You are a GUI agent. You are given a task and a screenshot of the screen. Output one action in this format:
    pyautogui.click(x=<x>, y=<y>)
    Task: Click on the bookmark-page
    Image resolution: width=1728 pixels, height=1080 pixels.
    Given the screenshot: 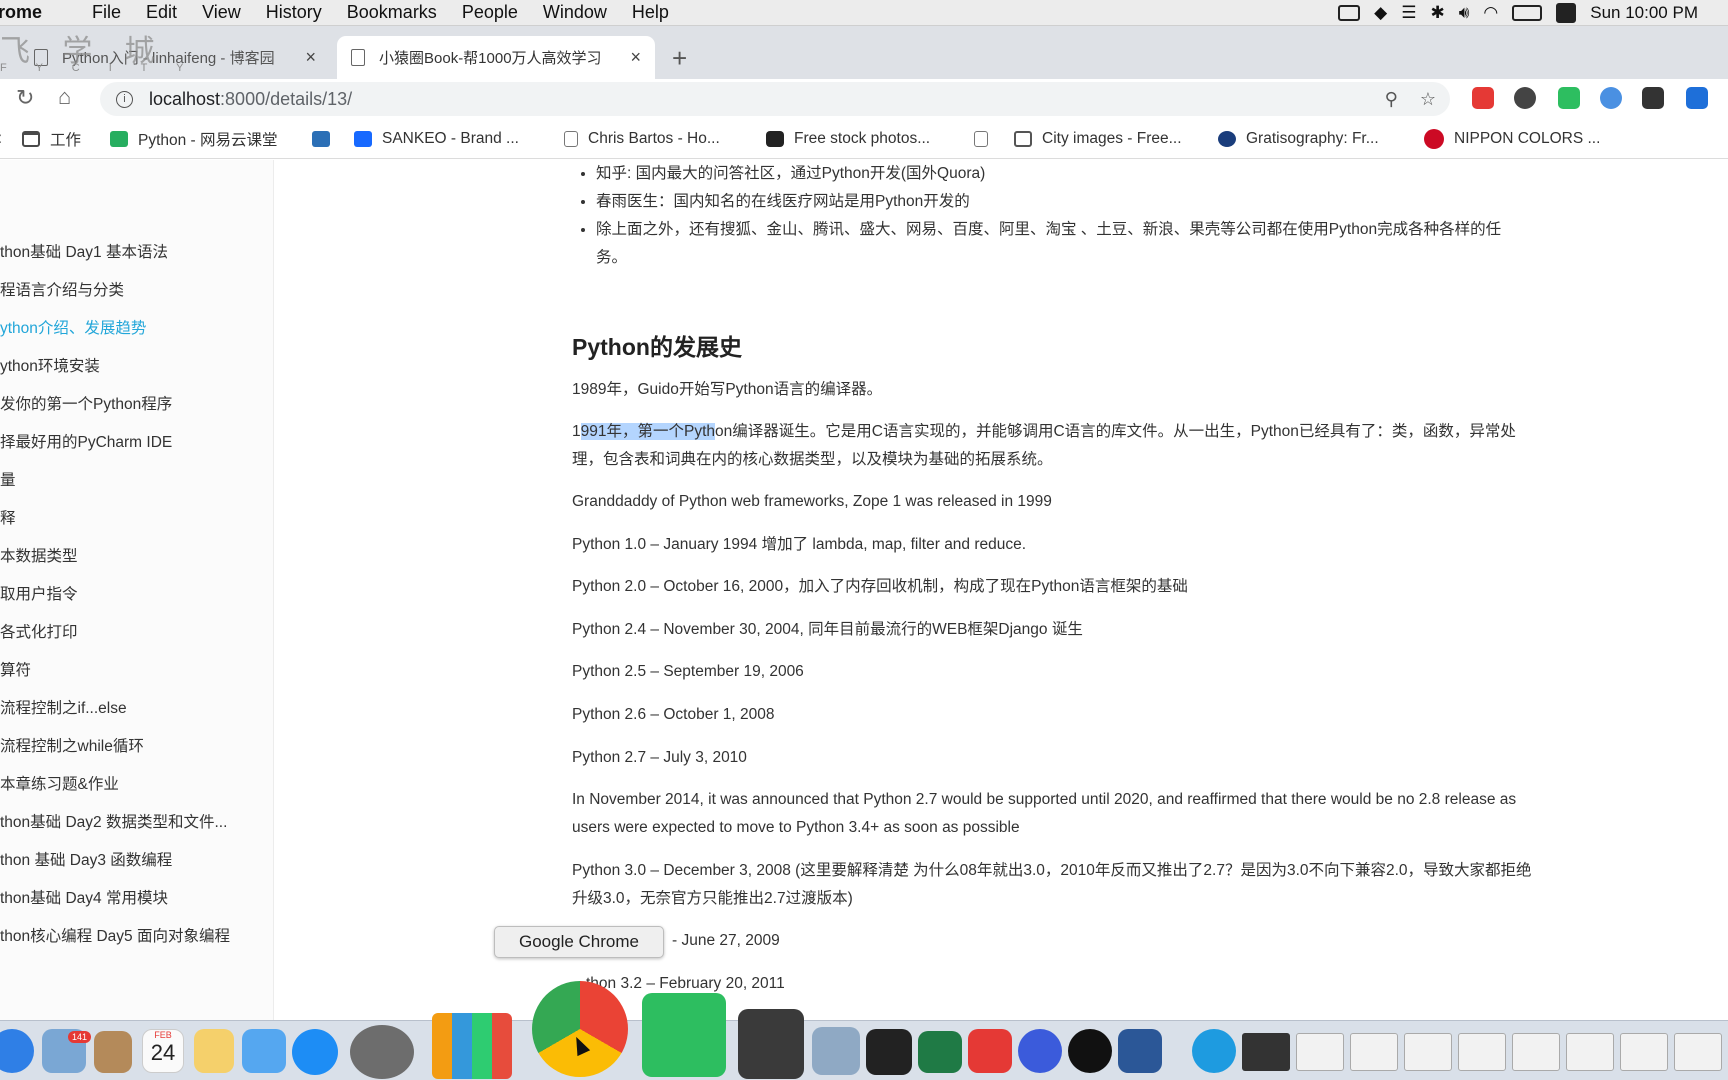 What is the action you would take?
    pyautogui.click(x=986, y=138)
    